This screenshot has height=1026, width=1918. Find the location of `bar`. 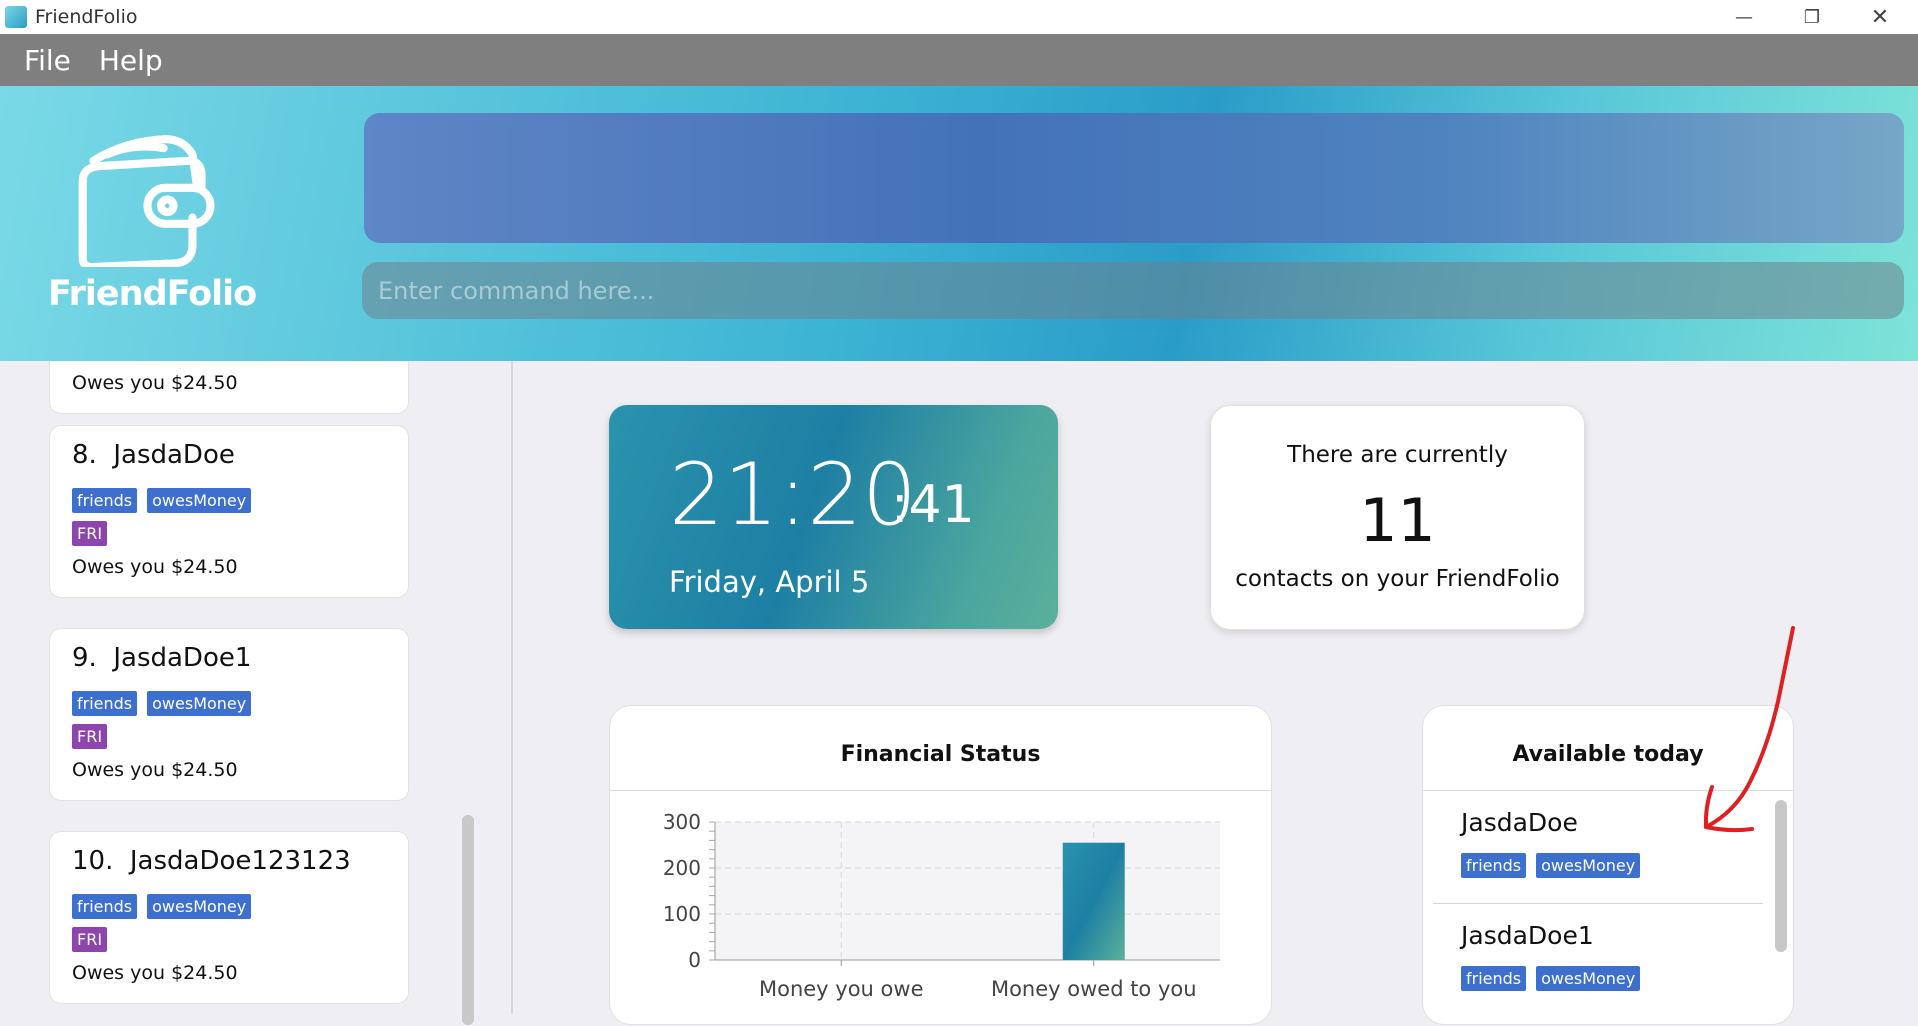

bar is located at coordinates (1093, 901).